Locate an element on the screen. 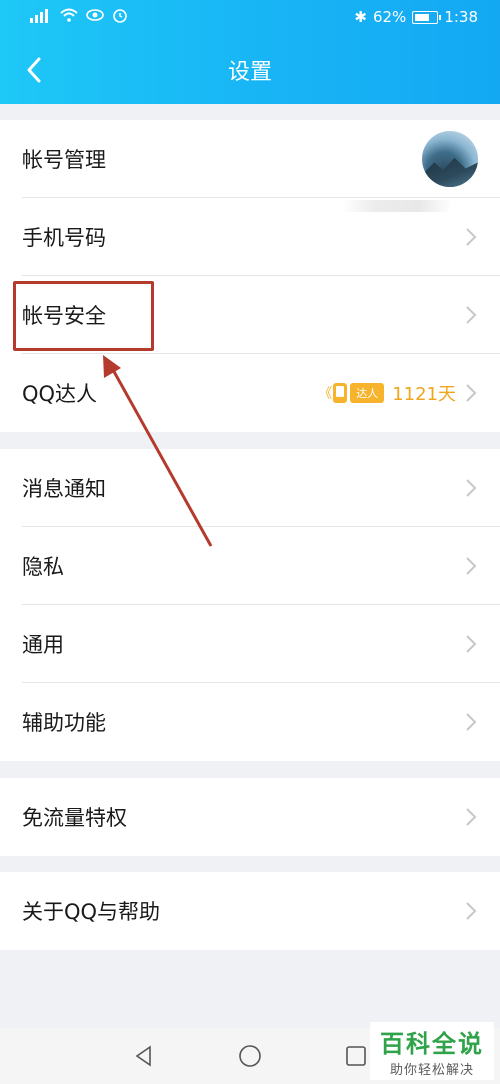  row-phone-number: 手机号码 is located at coordinates (250, 237).